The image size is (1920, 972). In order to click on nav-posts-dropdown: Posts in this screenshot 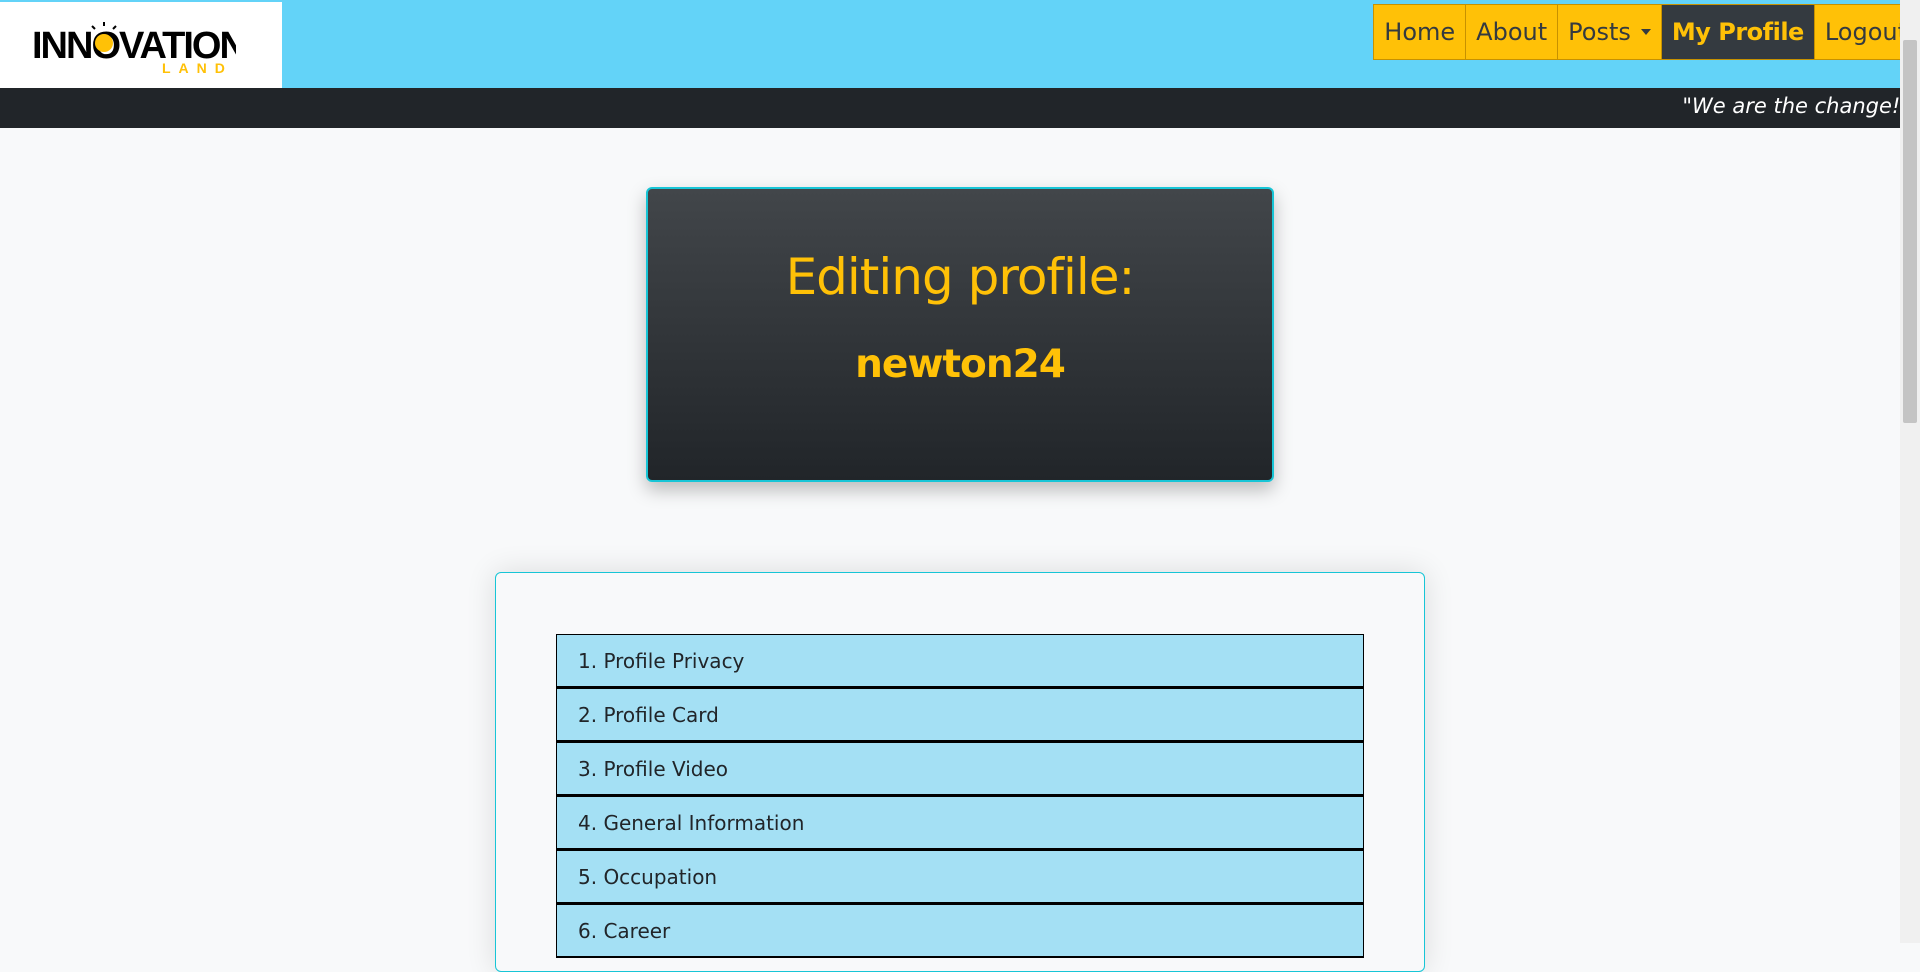, I will do `click(1609, 32)`.